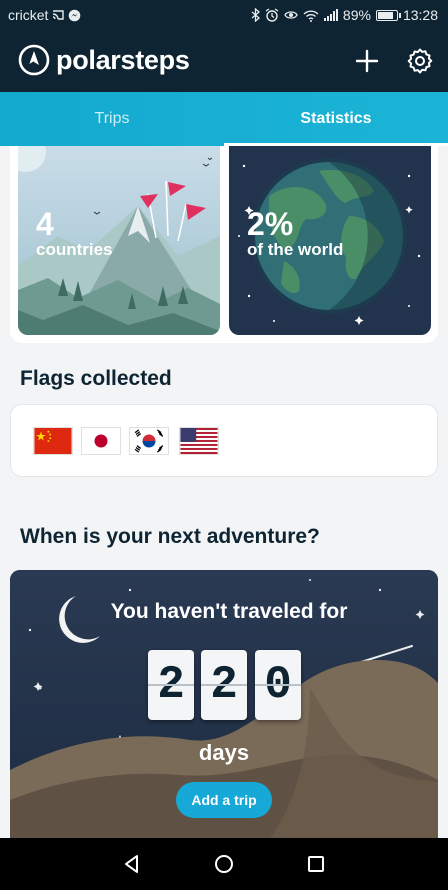  What do you see at coordinates (224, 61) in the screenshot?
I see `app-header: polarsteps` at bounding box center [224, 61].